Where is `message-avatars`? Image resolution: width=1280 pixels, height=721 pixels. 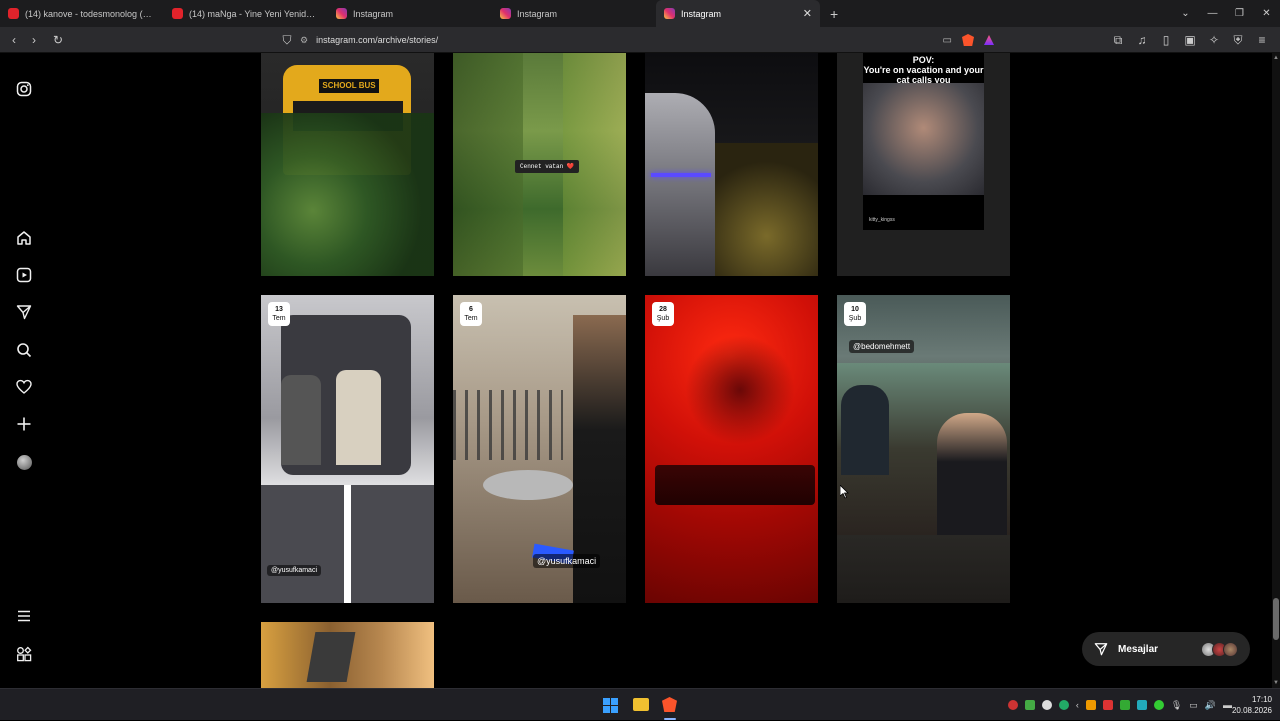
message-avatars is located at coordinates (1219, 649).